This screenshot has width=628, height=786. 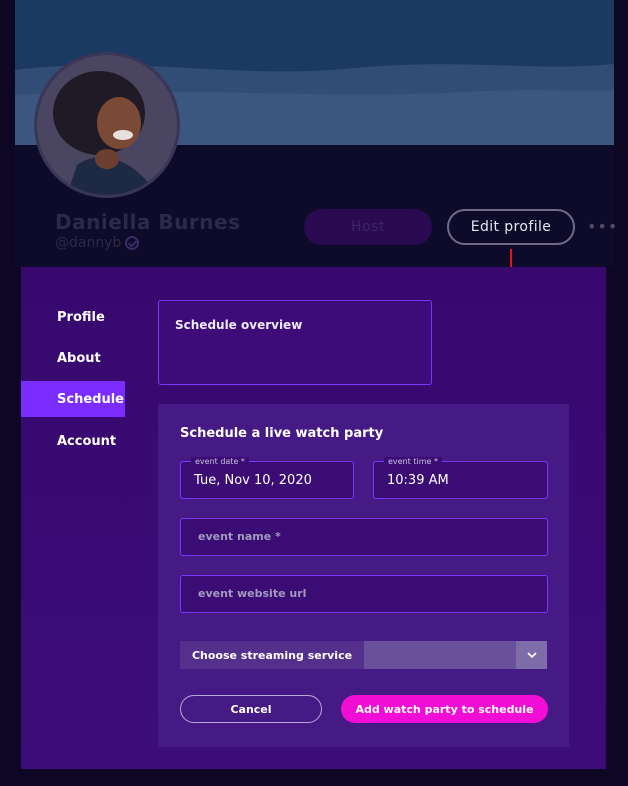 I want to click on cancel-button: Cancel, so click(x=251, y=709).